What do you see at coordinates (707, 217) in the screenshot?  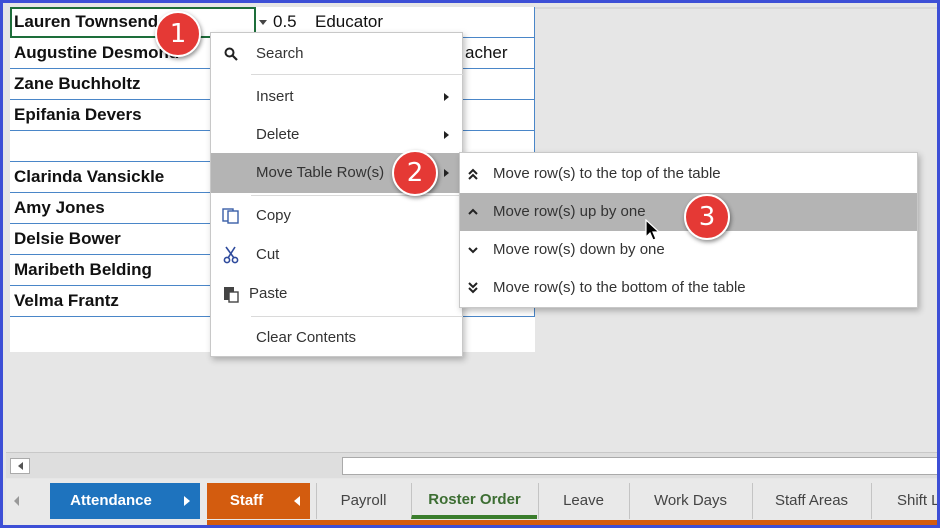 I see `callout-badge-3: 3` at bounding box center [707, 217].